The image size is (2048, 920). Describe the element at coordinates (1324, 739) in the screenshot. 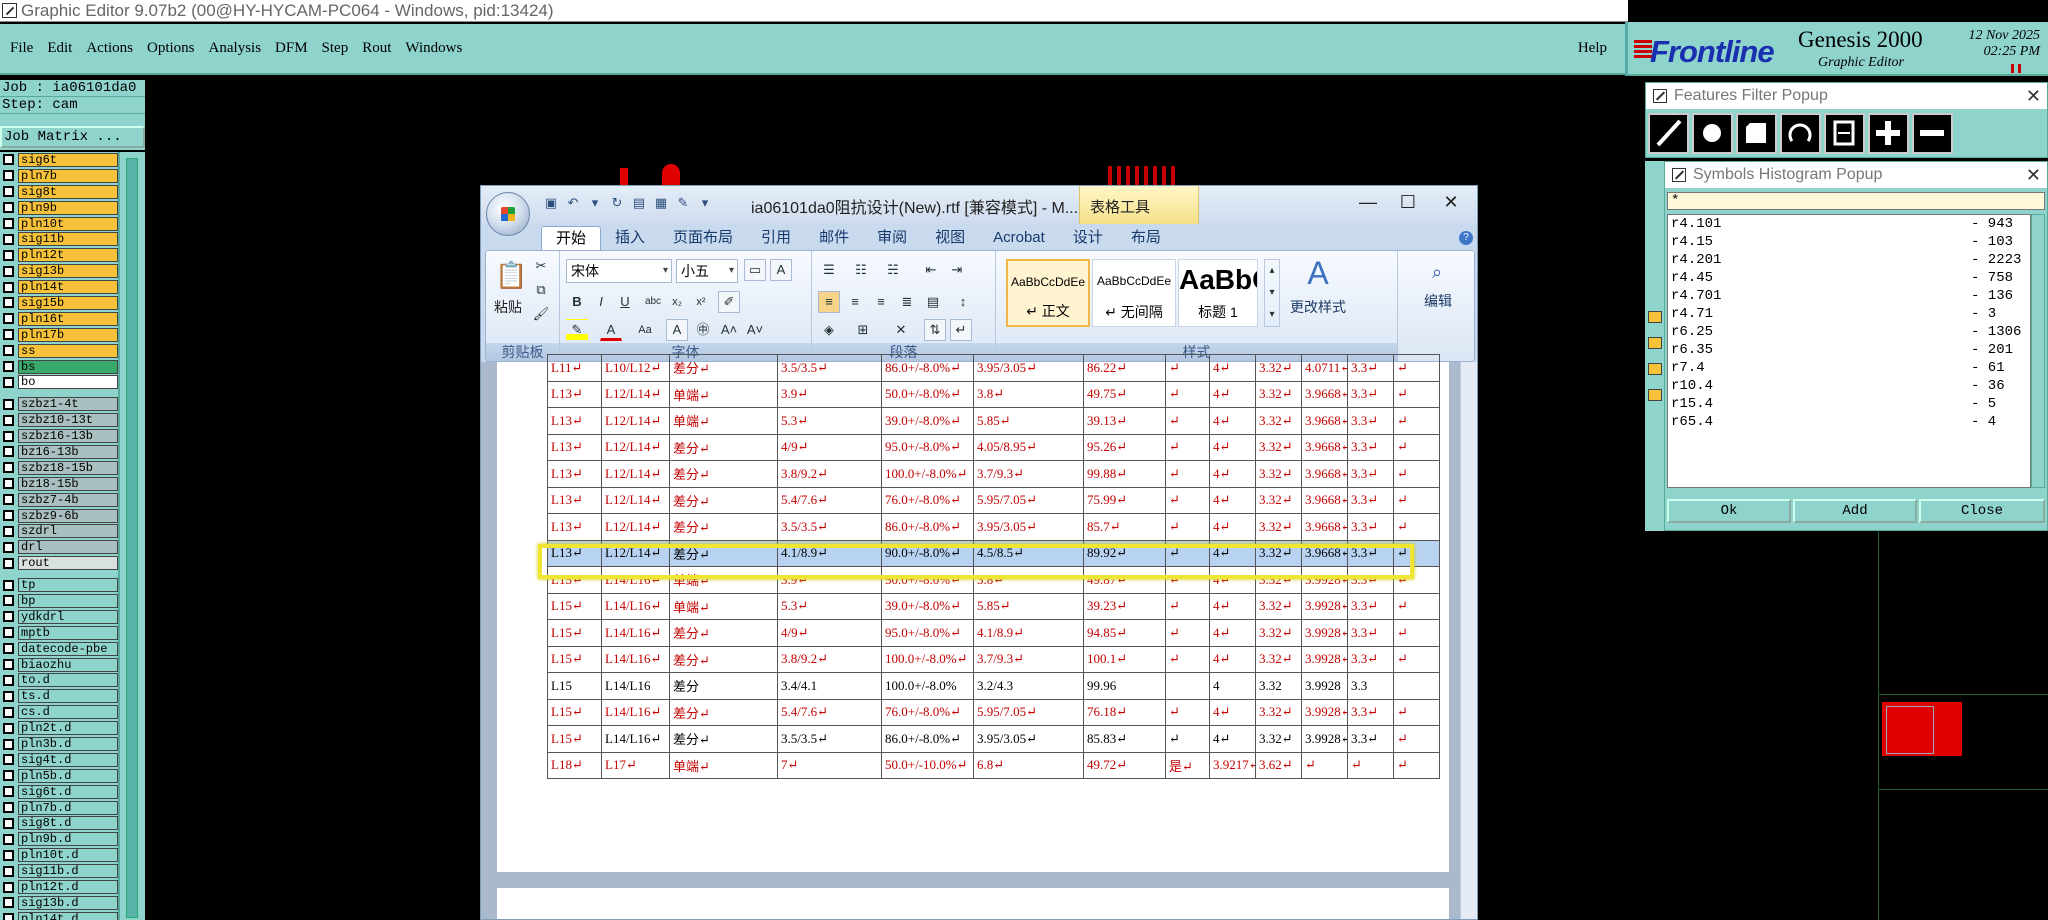

I see `table-cell: 3.9928↵` at that location.